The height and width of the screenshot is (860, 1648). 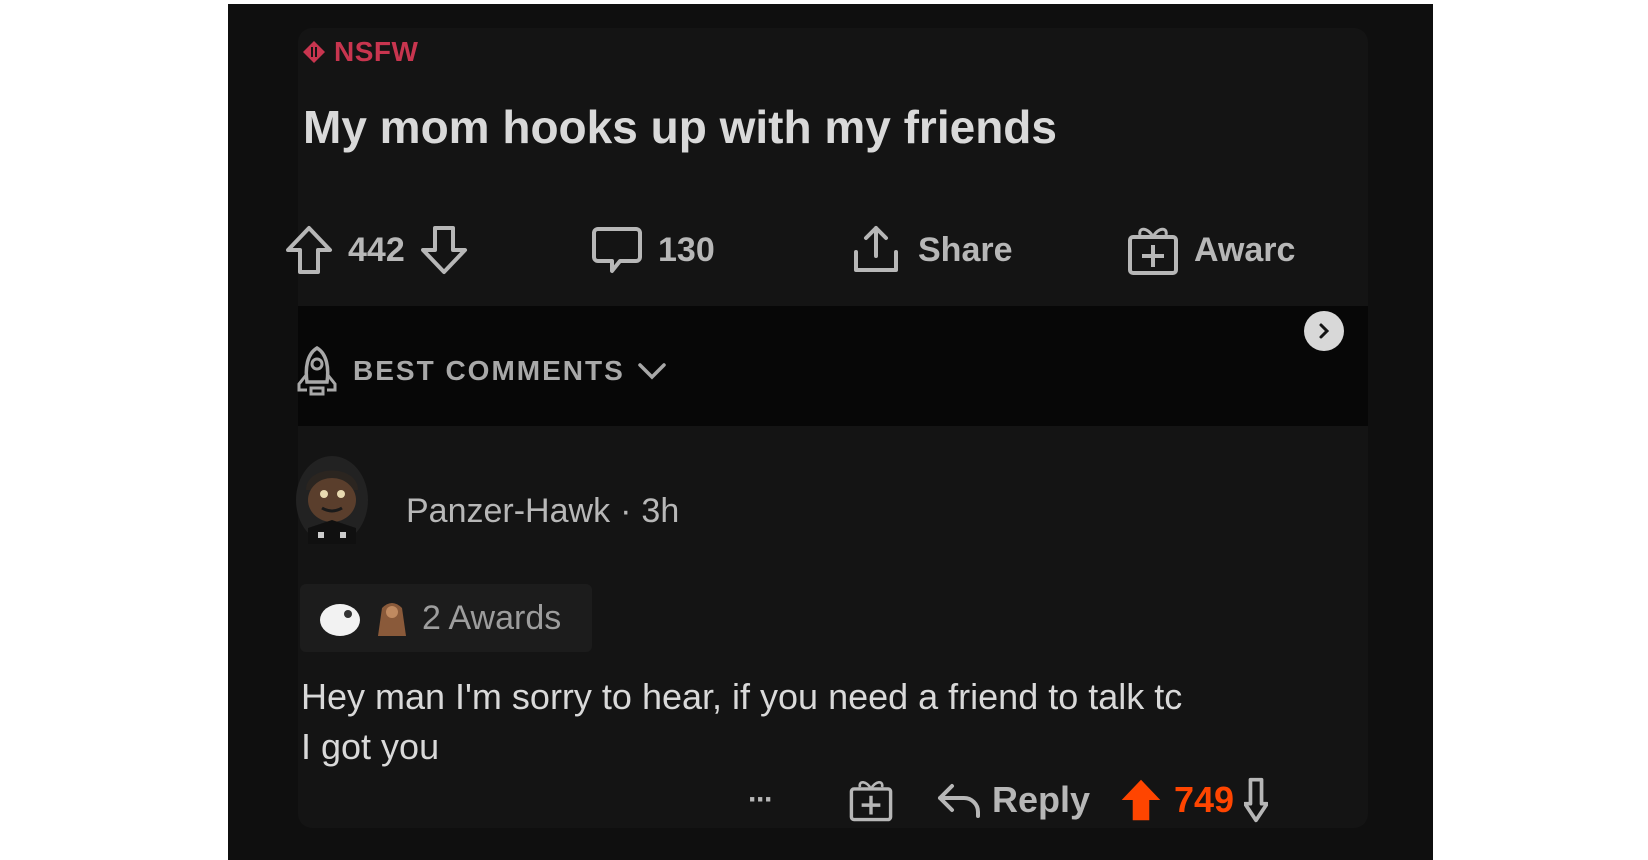 I want to click on sort-label: BEST COMMENTS, so click(x=489, y=370).